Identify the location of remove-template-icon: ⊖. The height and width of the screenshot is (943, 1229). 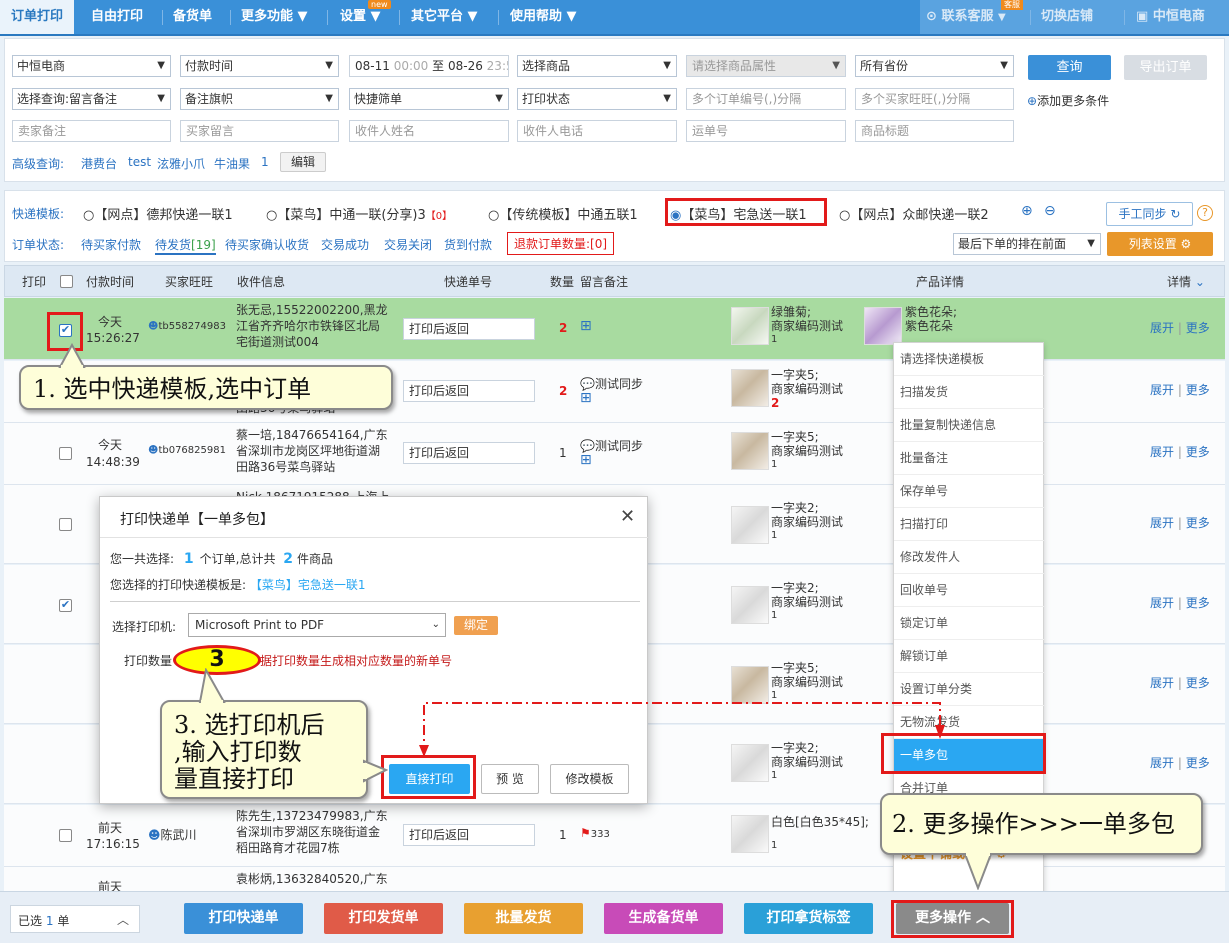
(1050, 211).